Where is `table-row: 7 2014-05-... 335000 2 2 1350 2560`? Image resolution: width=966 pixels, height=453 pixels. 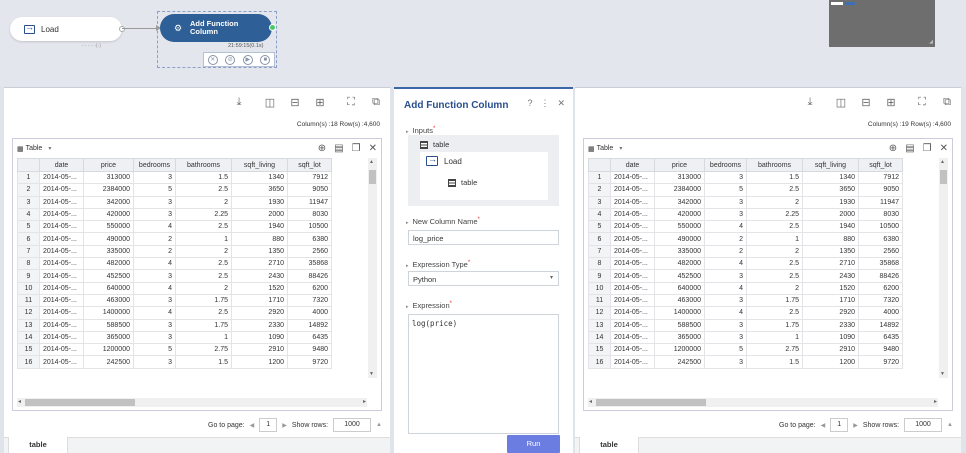 table-row: 7 2014-05-... 335000 2 2 1350 2560 is located at coordinates (174, 251).